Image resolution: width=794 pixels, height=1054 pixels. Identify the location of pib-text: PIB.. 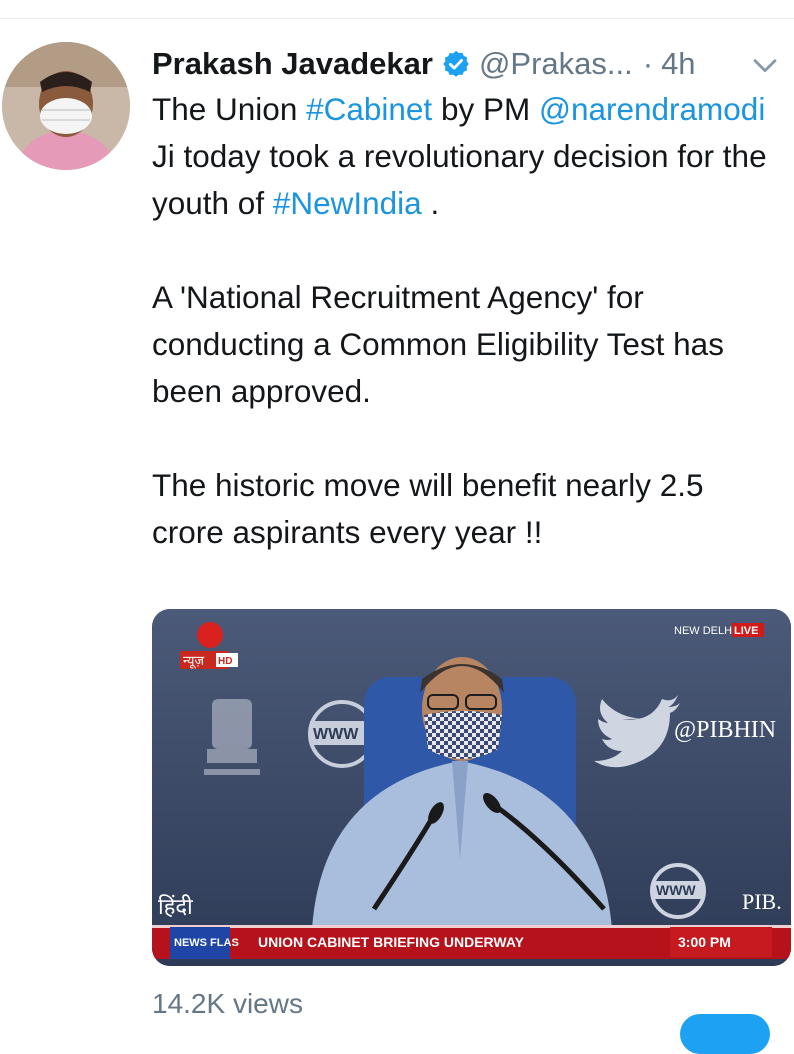
(762, 901).